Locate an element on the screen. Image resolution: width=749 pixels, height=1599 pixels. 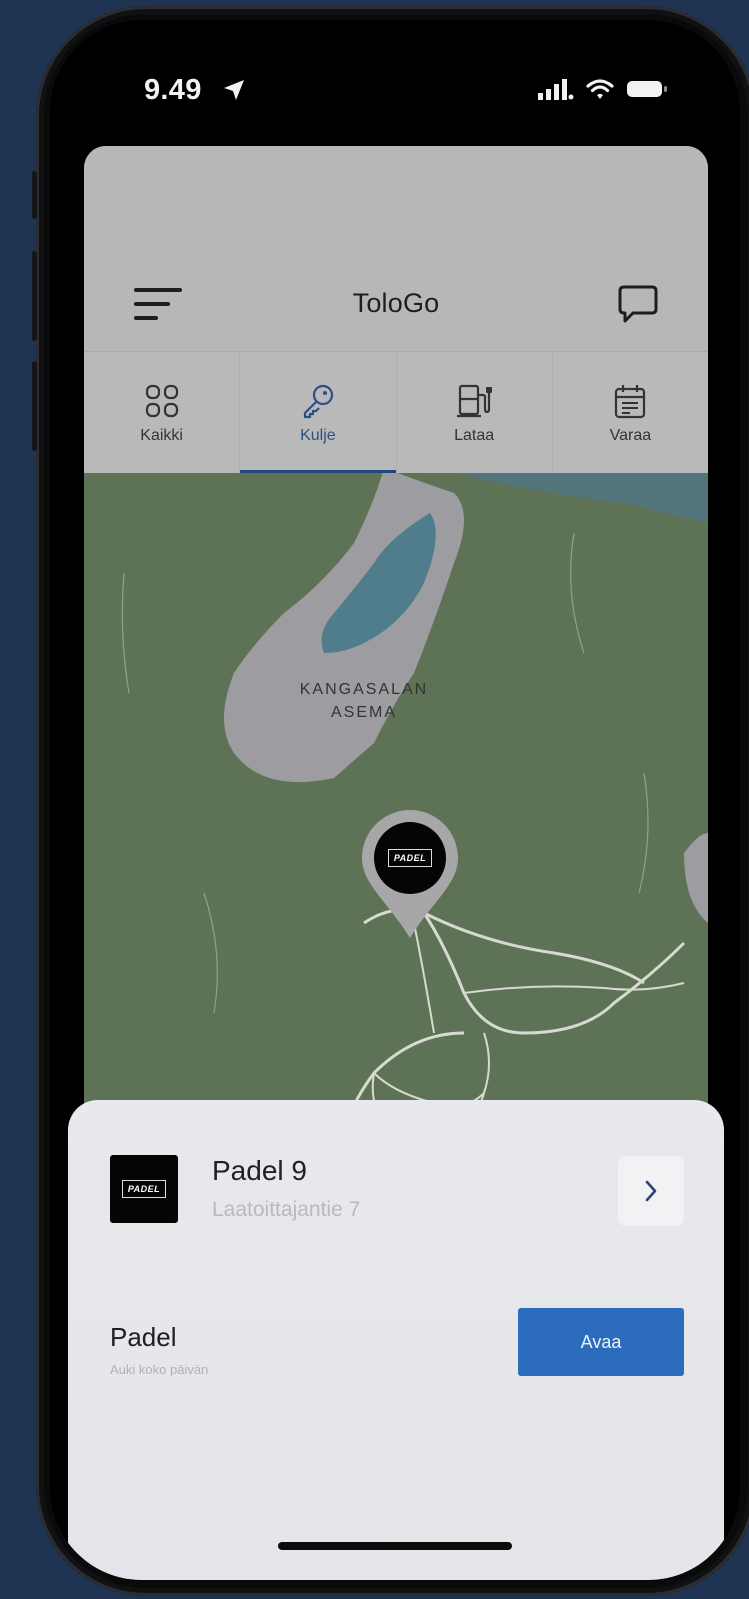
calendar-icon is located at coordinates (630, 402).